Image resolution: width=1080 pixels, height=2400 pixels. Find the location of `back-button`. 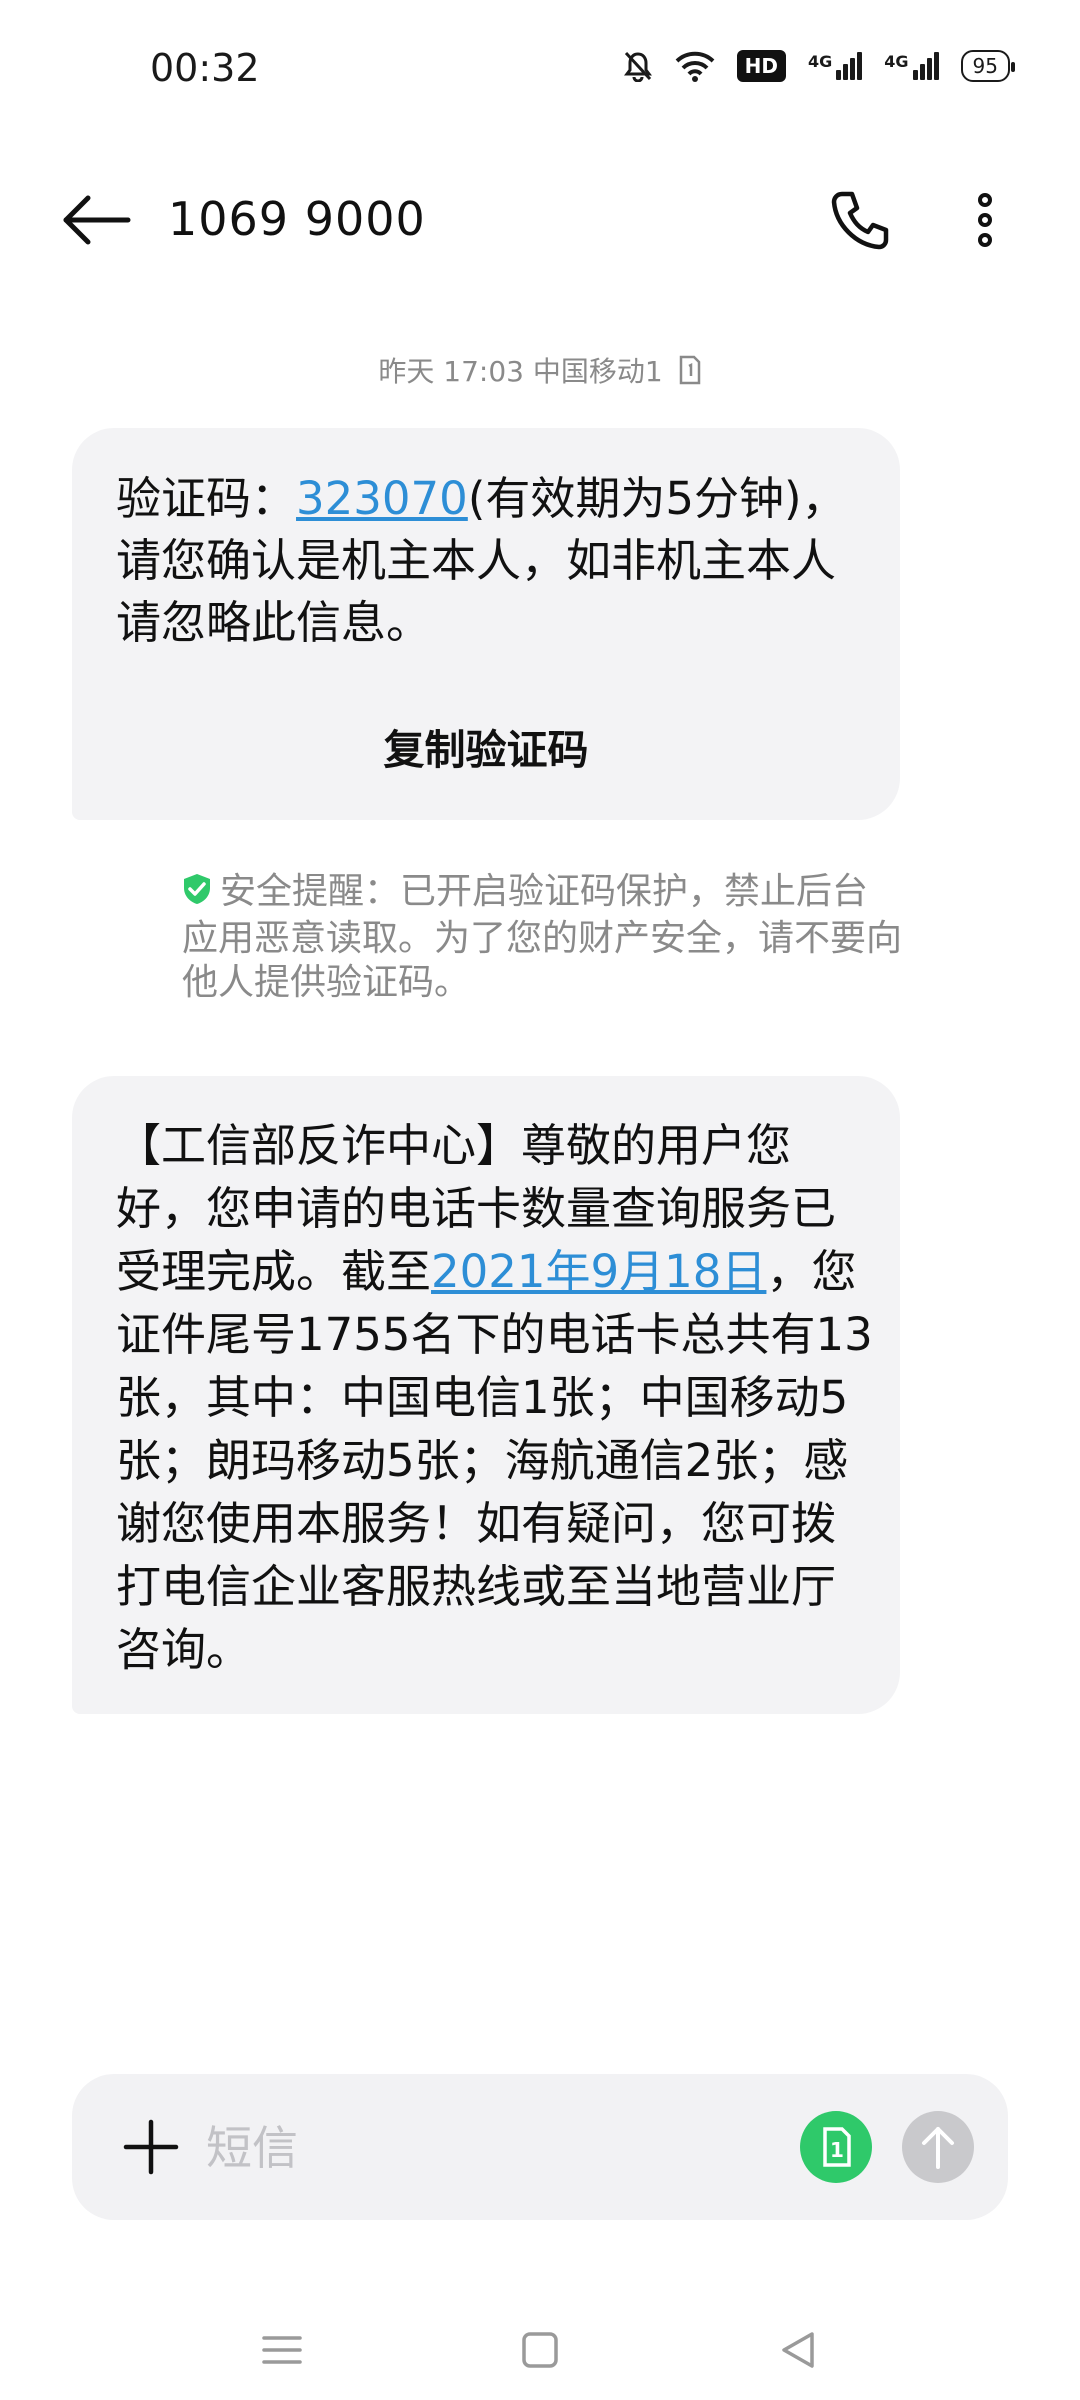

back-button is located at coordinates (97, 220).